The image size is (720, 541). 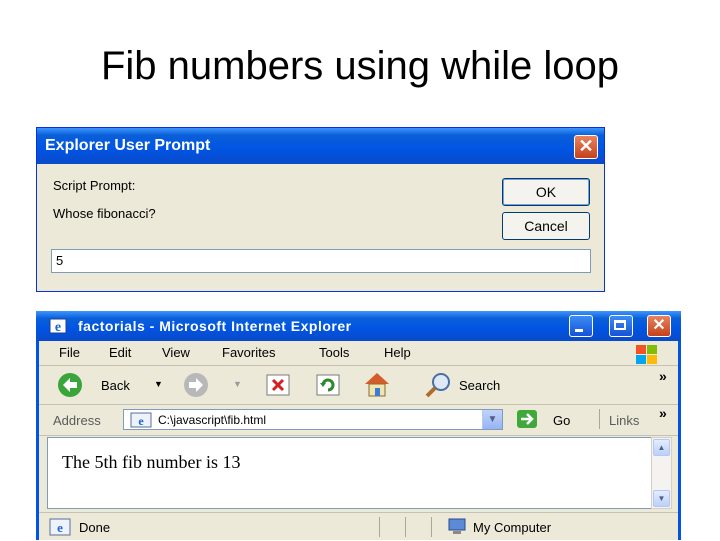 What do you see at coordinates (350, 473) in the screenshot?
I see `page-content: The 5th fib number is 13` at bounding box center [350, 473].